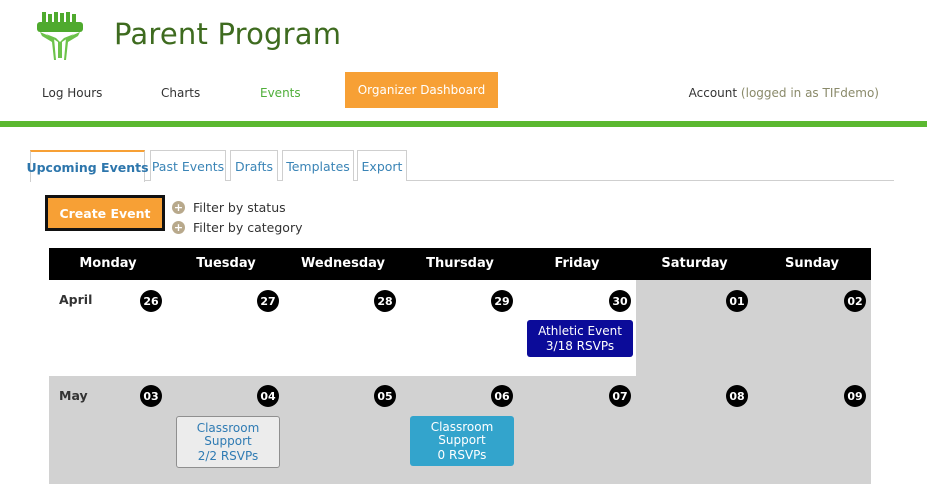  Describe the element at coordinates (228, 455) in the screenshot. I see `event-rsvps: 2/2 RSVPs` at that location.